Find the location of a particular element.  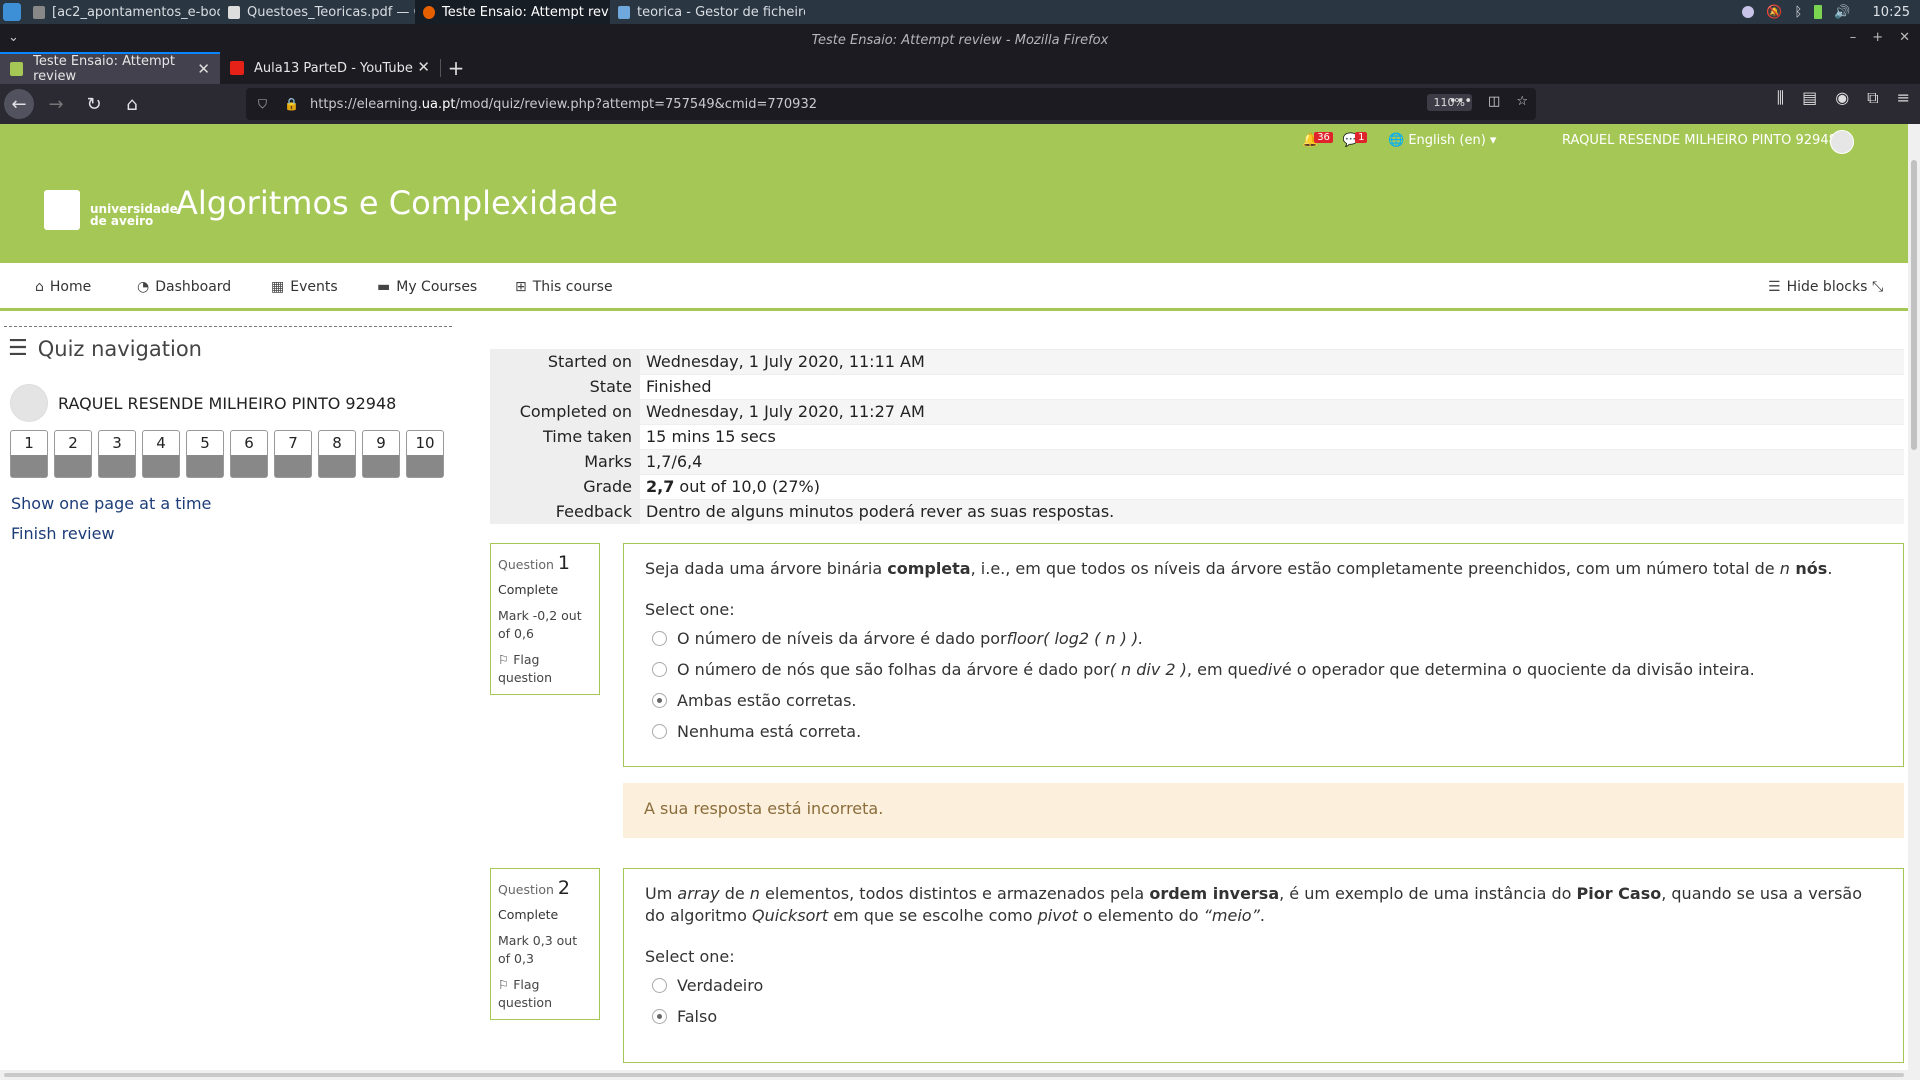

question-nav-button: 8 is located at coordinates (337, 454).